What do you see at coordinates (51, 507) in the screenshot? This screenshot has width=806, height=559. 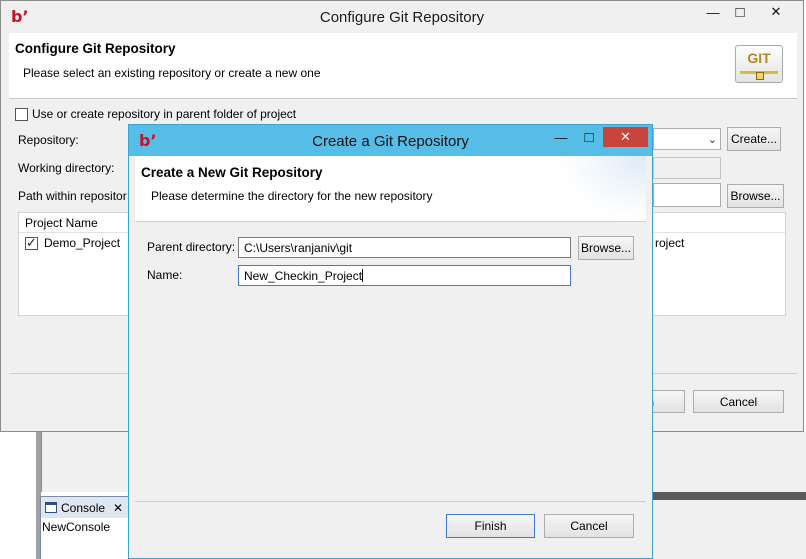 I see `console-icon` at bounding box center [51, 507].